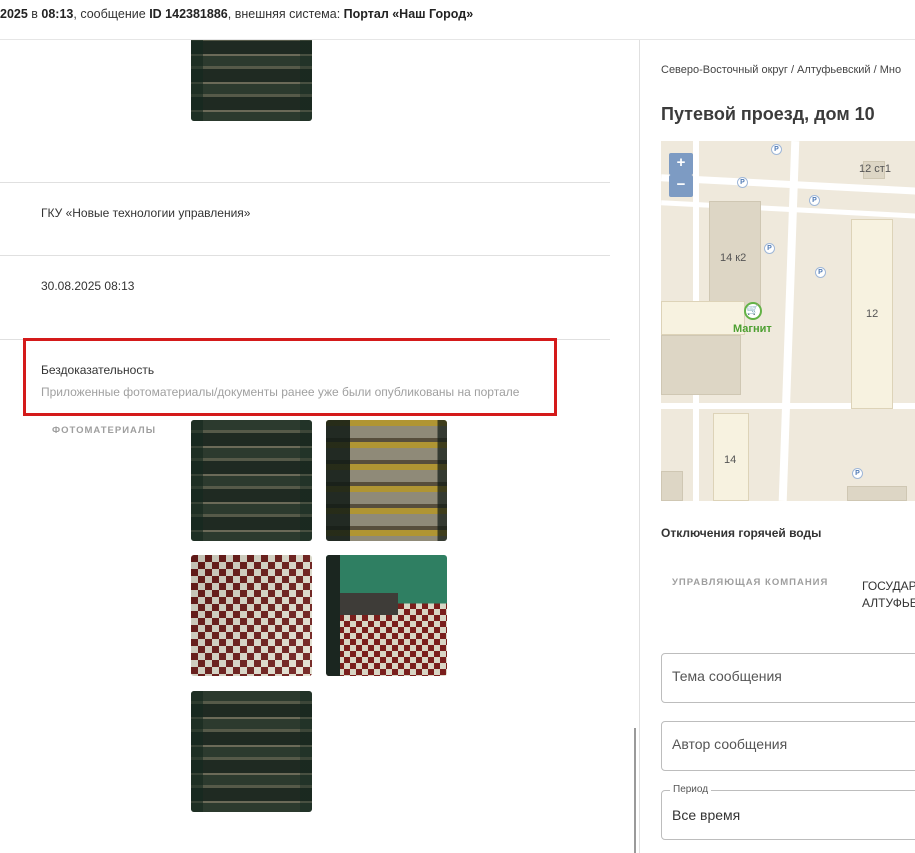 The width and height of the screenshot is (915, 853). Describe the element at coordinates (792, 676) in the screenshot. I see `topic-input` at that location.